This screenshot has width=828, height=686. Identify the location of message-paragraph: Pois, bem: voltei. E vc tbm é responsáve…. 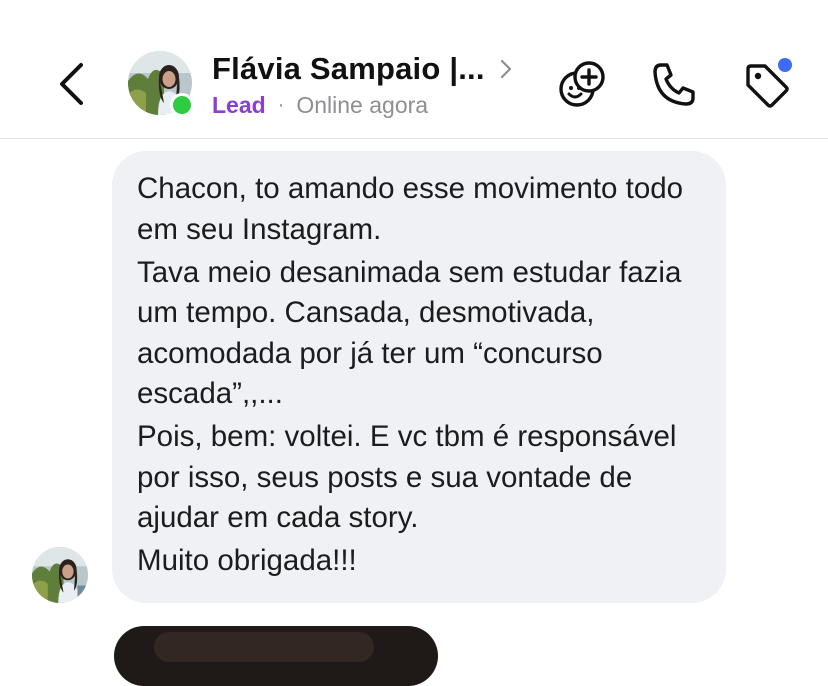
(407, 477).